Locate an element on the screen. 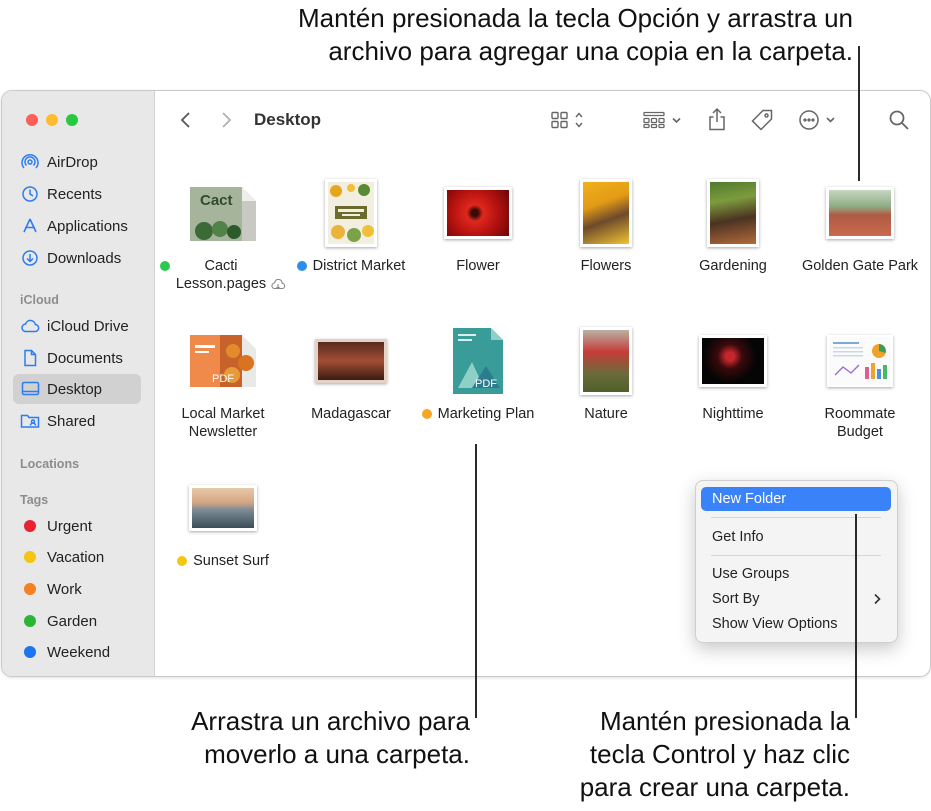  menu-item-label: Sort By is located at coordinates (736, 599).